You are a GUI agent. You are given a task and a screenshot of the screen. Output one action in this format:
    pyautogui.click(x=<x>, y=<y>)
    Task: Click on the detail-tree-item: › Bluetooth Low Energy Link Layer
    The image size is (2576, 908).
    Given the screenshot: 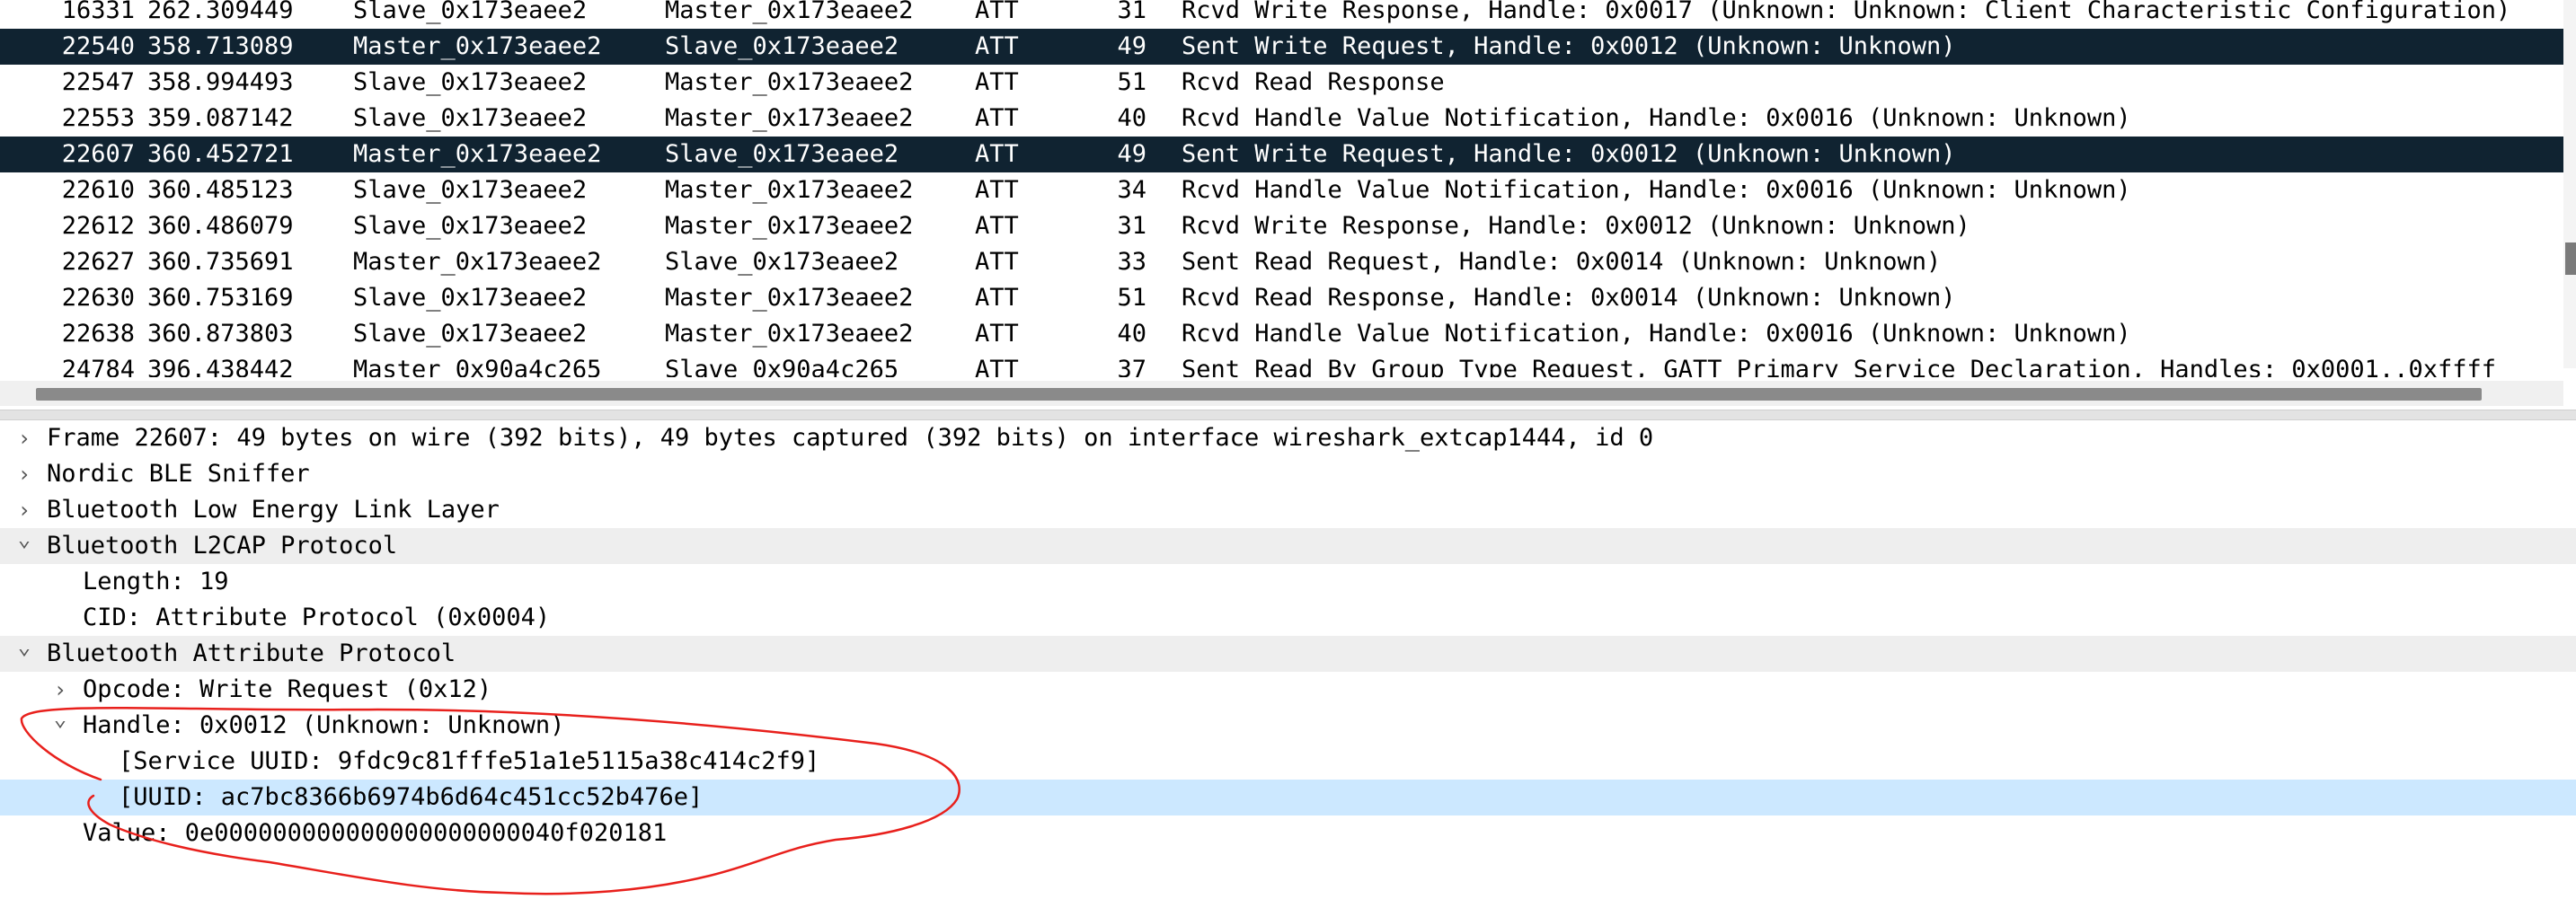 What is the action you would take?
    pyautogui.click(x=1288, y=510)
    